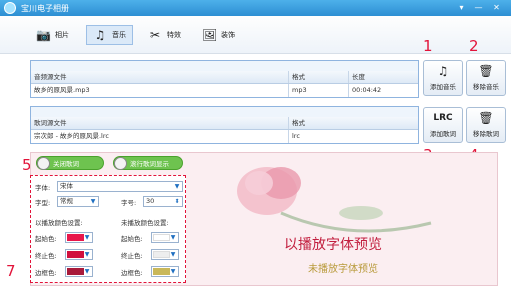  I want to click on camera-icon: 📷, so click(43, 35).